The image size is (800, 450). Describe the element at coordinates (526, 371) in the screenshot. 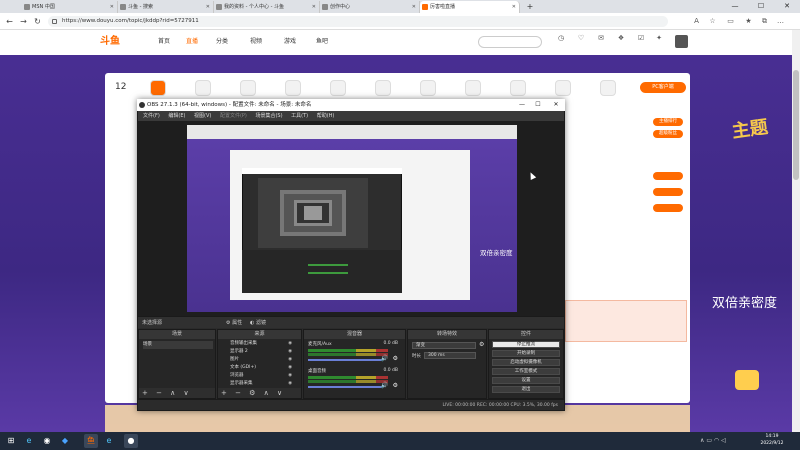

I see `studio-mode-button: 工作室模式` at that location.